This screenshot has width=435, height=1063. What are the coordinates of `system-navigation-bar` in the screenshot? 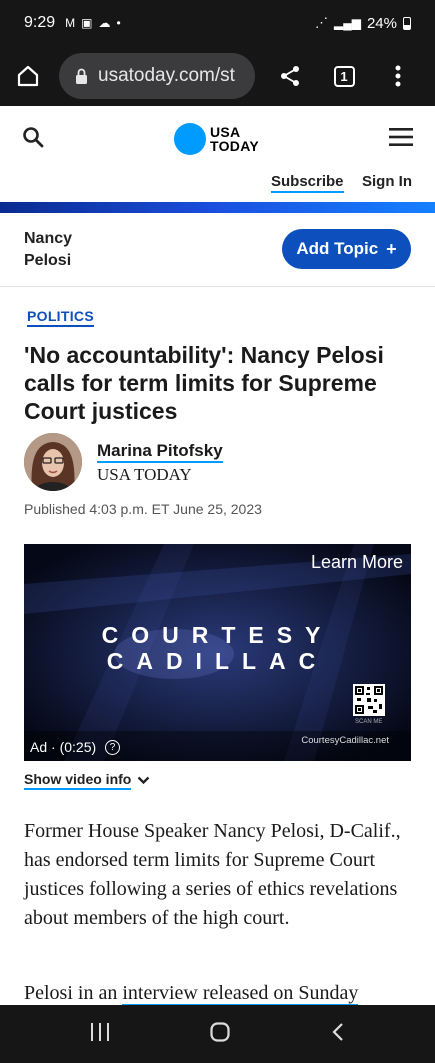 It's located at (217, 1034).